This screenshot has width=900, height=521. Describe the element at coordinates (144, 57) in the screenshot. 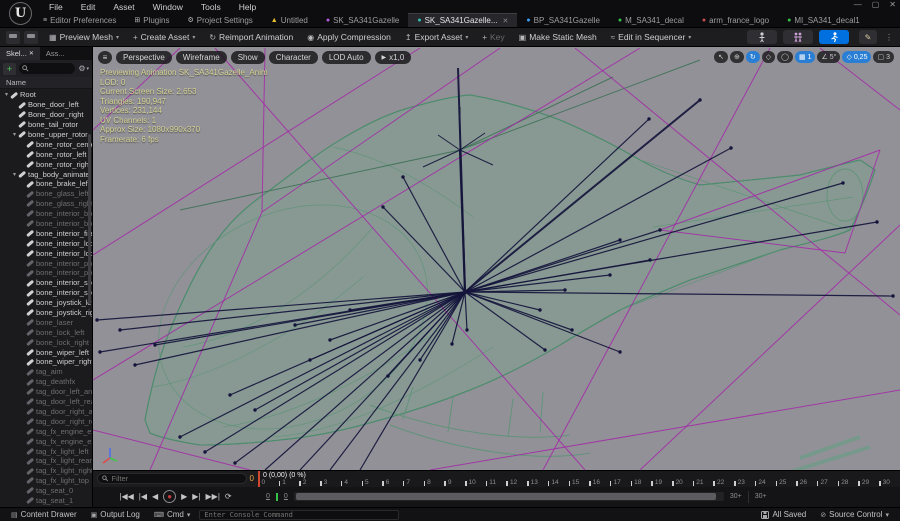

I see `viewport-perspective-button: Perspective` at that location.